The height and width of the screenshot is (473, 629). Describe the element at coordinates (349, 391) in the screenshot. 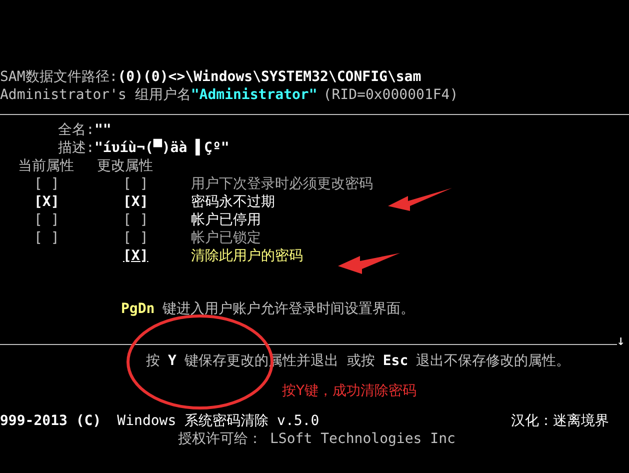

I see `annotation-text: 按Y键，成功清除密码` at that location.